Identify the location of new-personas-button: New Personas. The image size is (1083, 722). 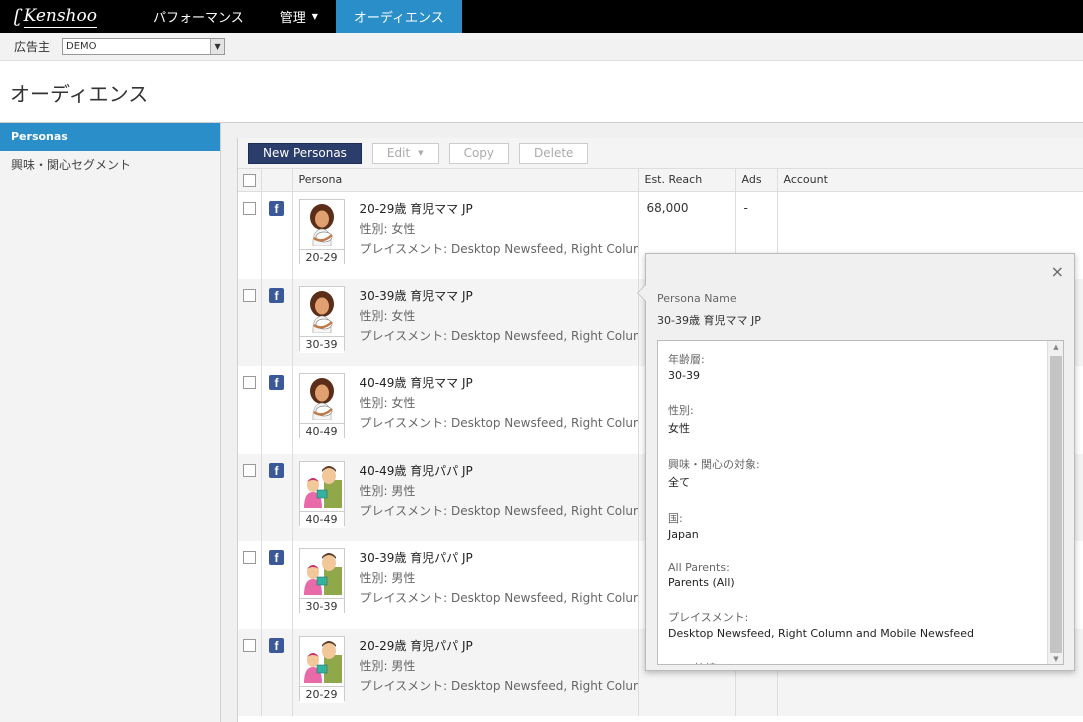
(305, 153).